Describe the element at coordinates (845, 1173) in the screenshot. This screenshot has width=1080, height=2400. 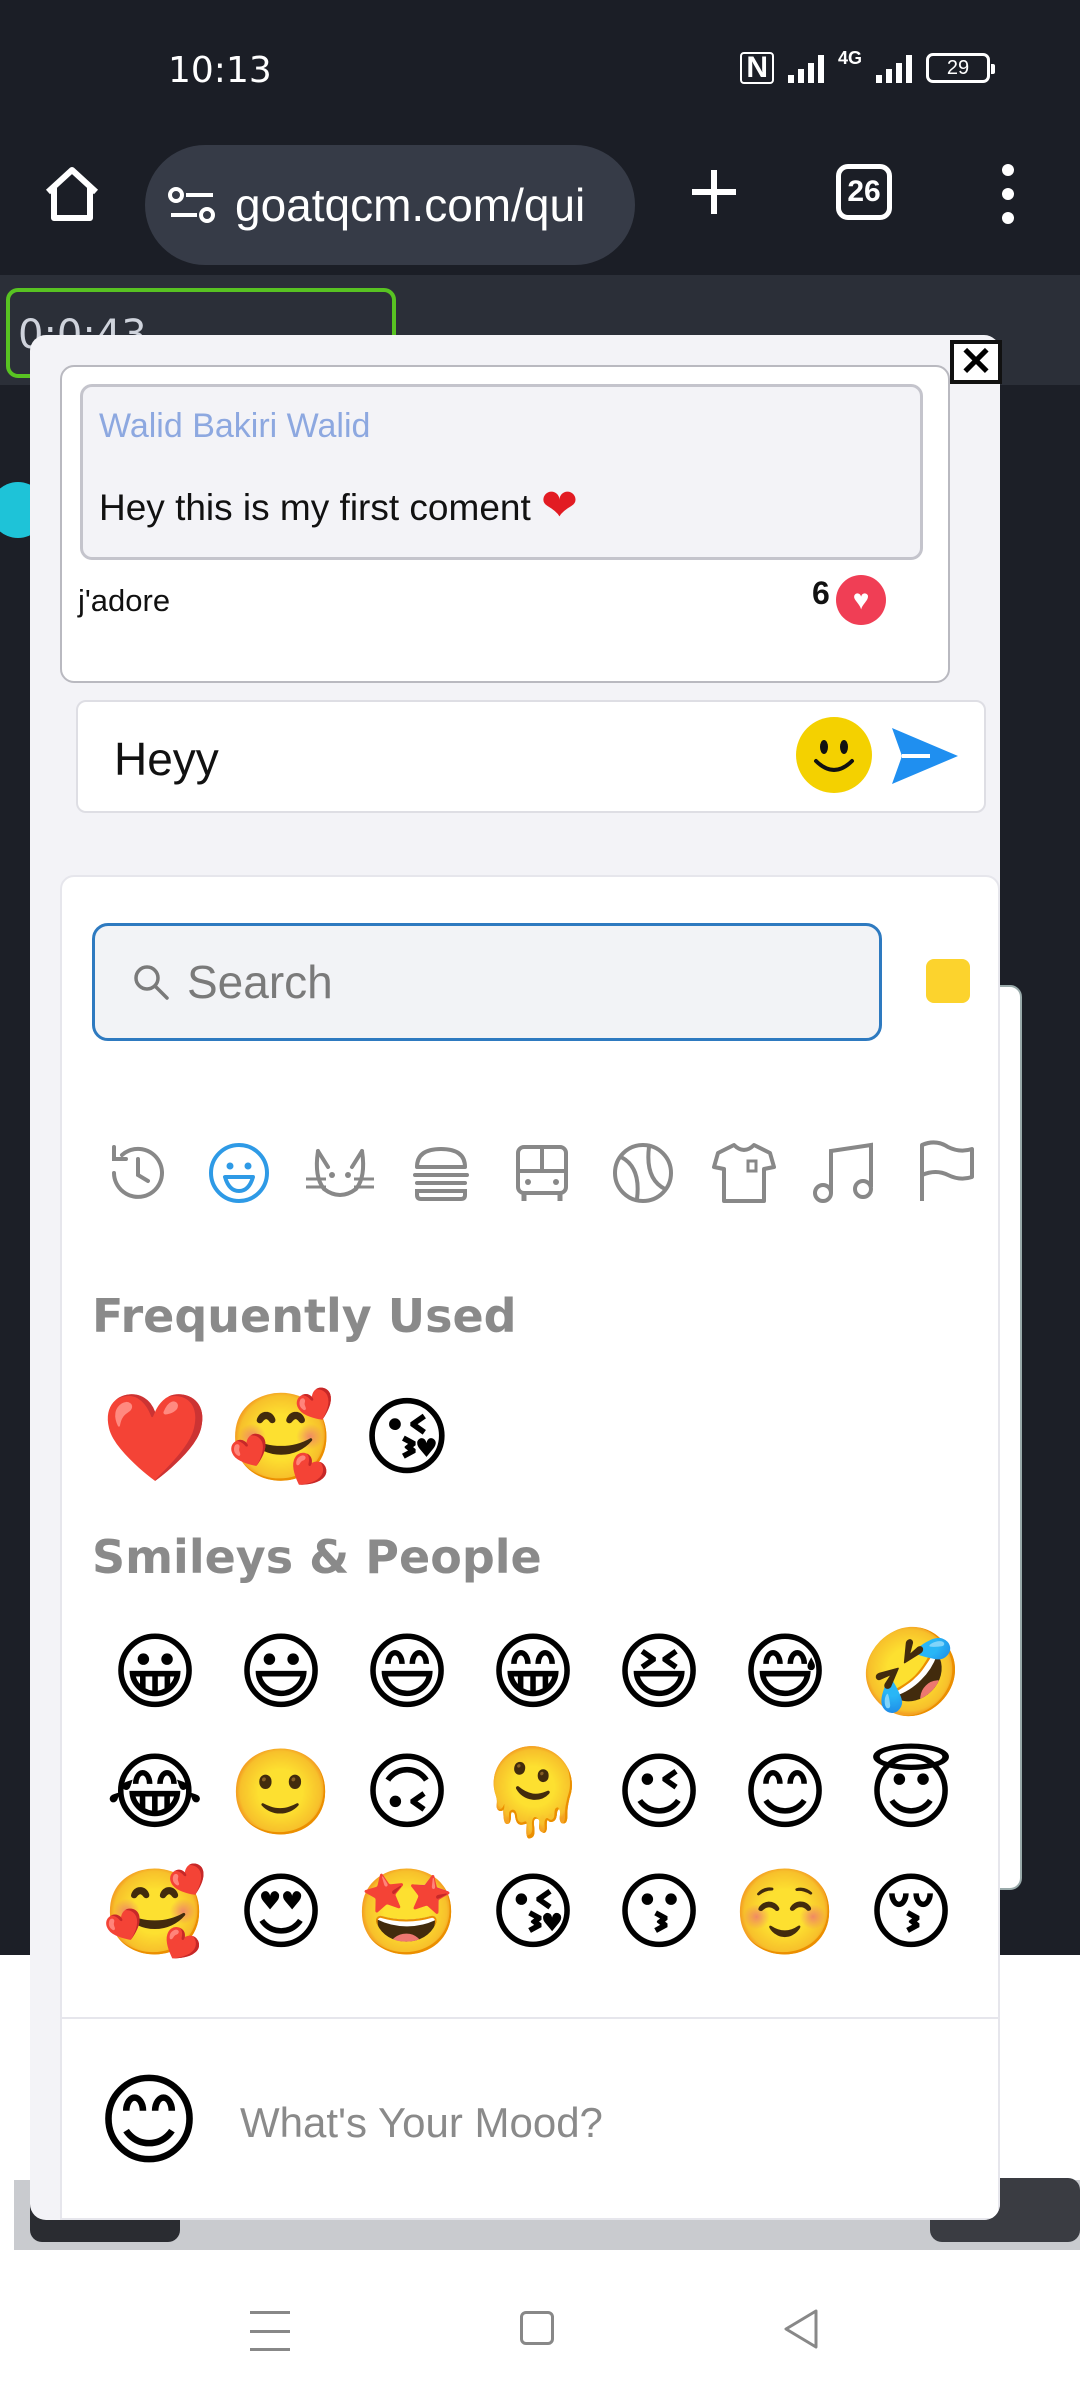
I see `symbols-icon` at that location.